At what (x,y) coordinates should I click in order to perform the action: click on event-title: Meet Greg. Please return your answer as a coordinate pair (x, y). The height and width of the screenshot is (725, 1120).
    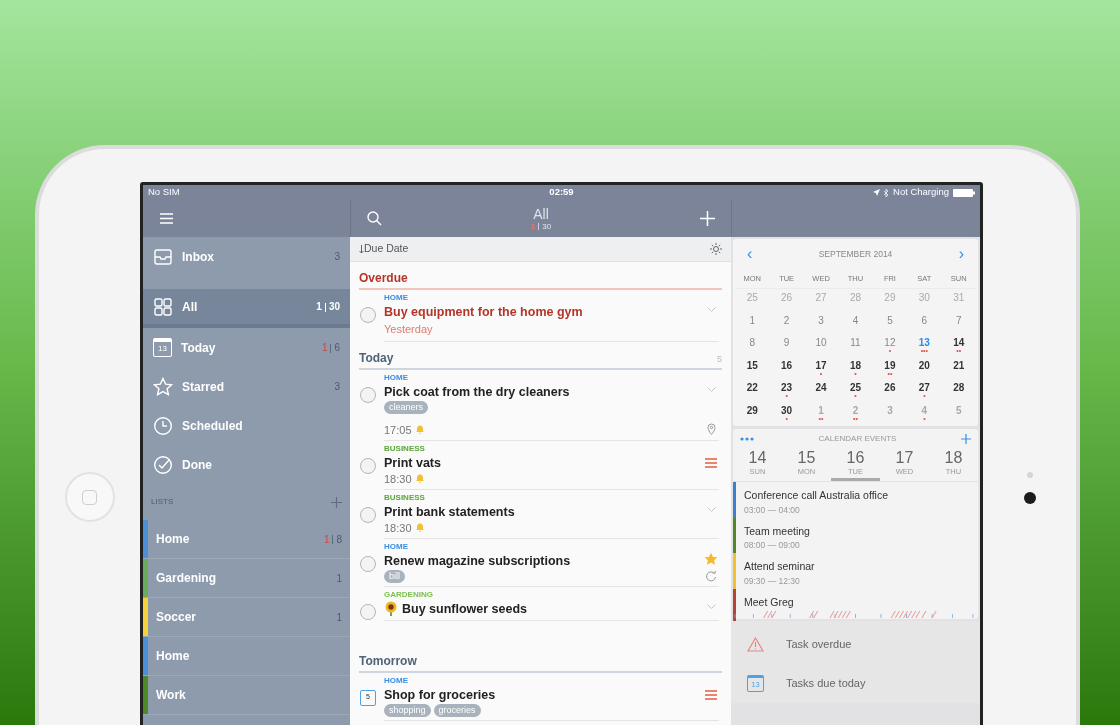
    Looking at the image, I should click on (769, 602).